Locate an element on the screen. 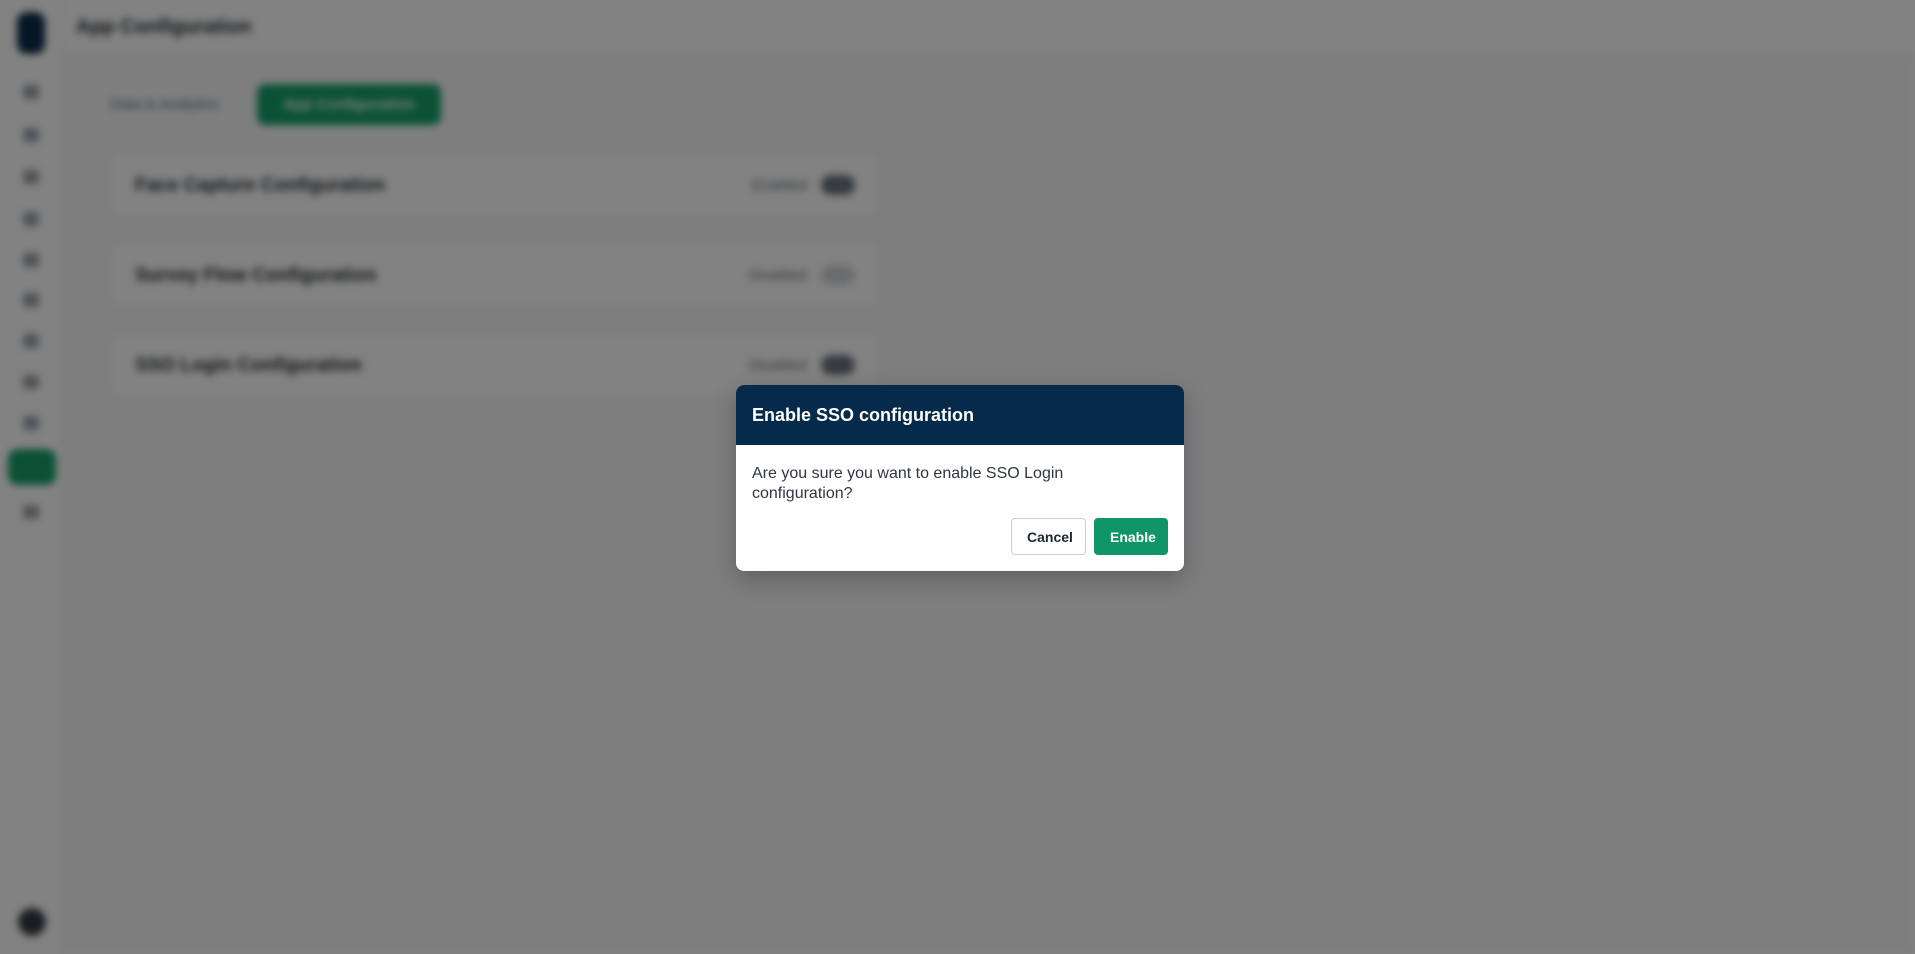 Image resolution: width=1915 pixels, height=954 pixels. dialog-actions: Cancel Enable is located at coordinates (1089, 536).